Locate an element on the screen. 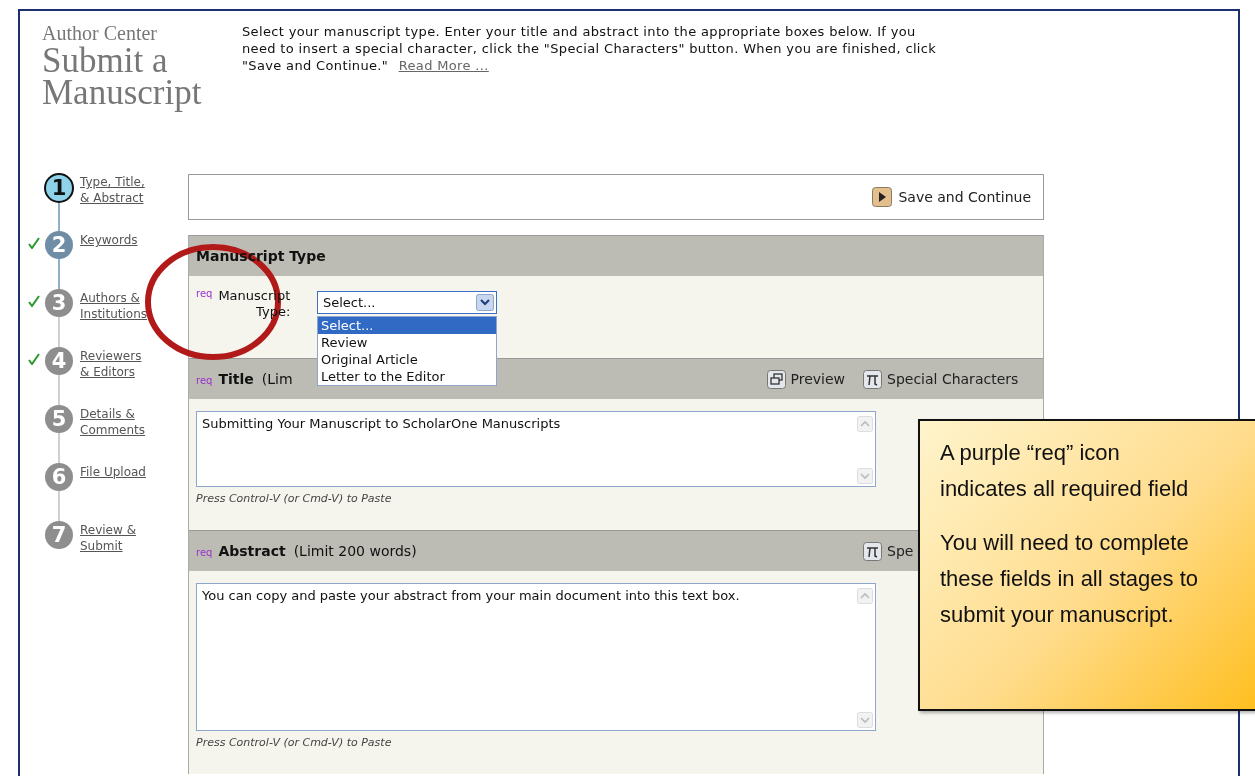  section-title: Abstract is located at coordinates (252, 551).